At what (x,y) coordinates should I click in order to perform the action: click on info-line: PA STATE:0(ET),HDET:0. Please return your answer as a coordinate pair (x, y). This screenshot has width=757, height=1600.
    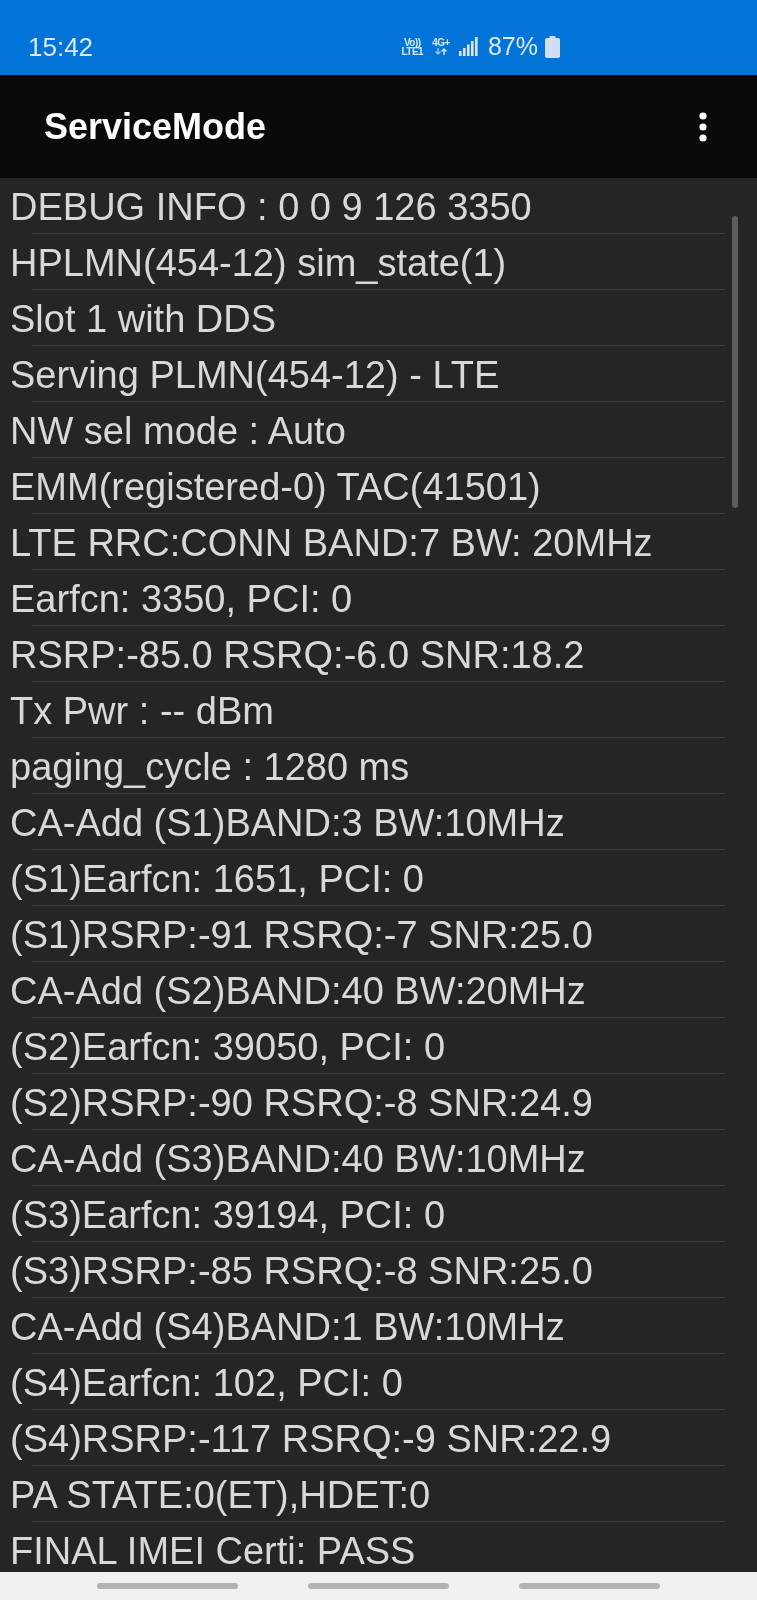
    Looking at the image, I should click on (220, 1495).